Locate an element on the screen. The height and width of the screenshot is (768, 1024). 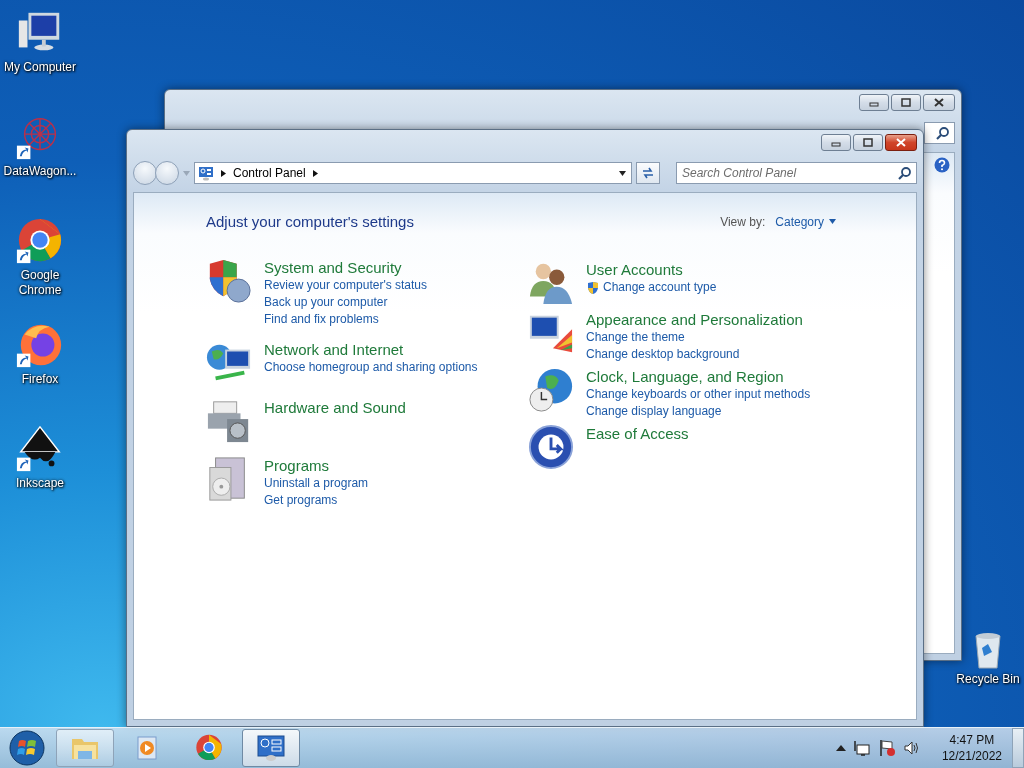
search-field is located at coordinates (939, 133).